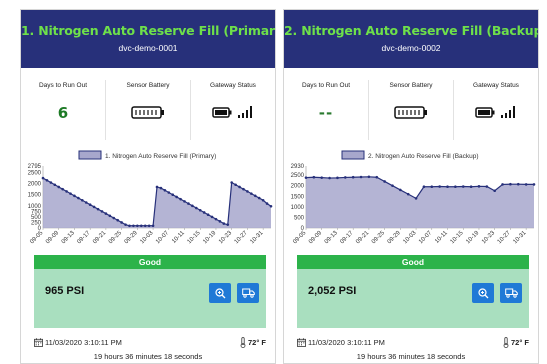 This screenshot has width=547, height=364. What do you see at coordinates (346, 342) in the screenshot?
I see `timestamp: 11/03/2020 3:10:11 PM` at bounding box center [346, 342].